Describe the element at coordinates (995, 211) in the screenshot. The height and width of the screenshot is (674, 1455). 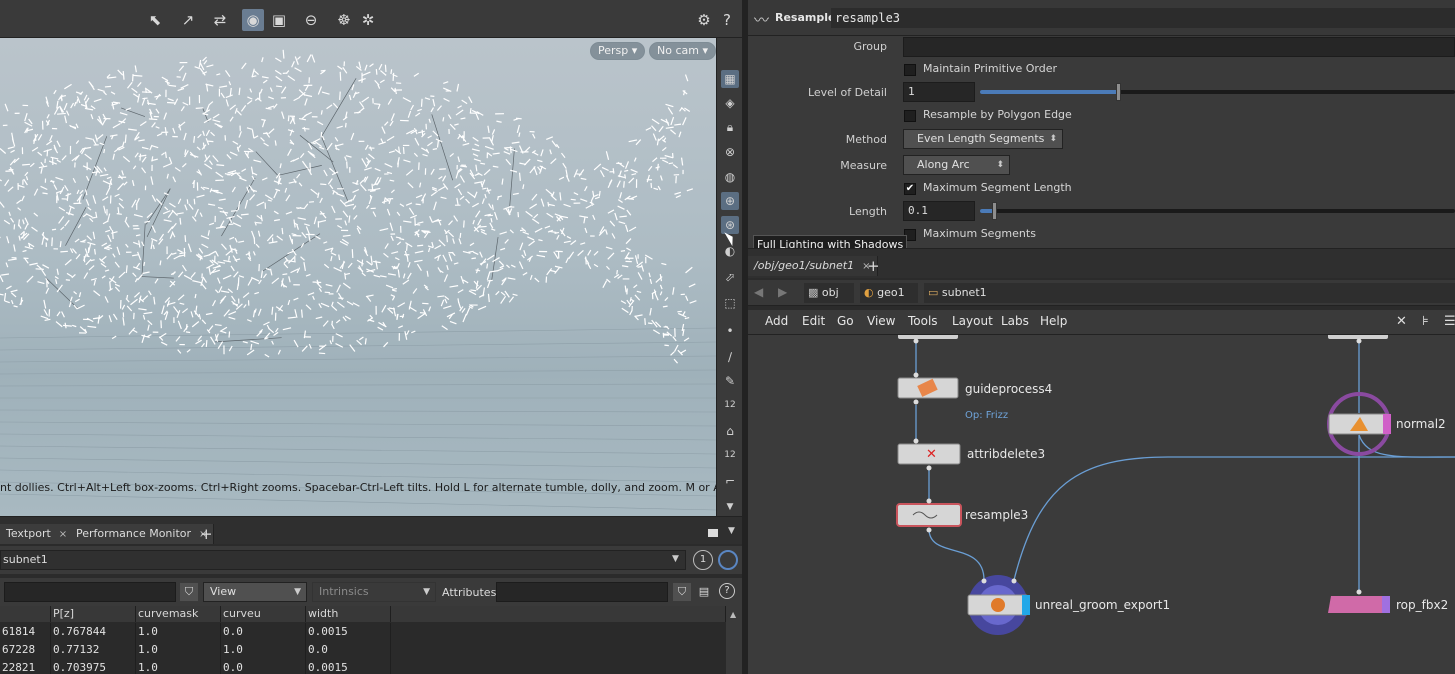
I see `length-slider-handle` at that location.